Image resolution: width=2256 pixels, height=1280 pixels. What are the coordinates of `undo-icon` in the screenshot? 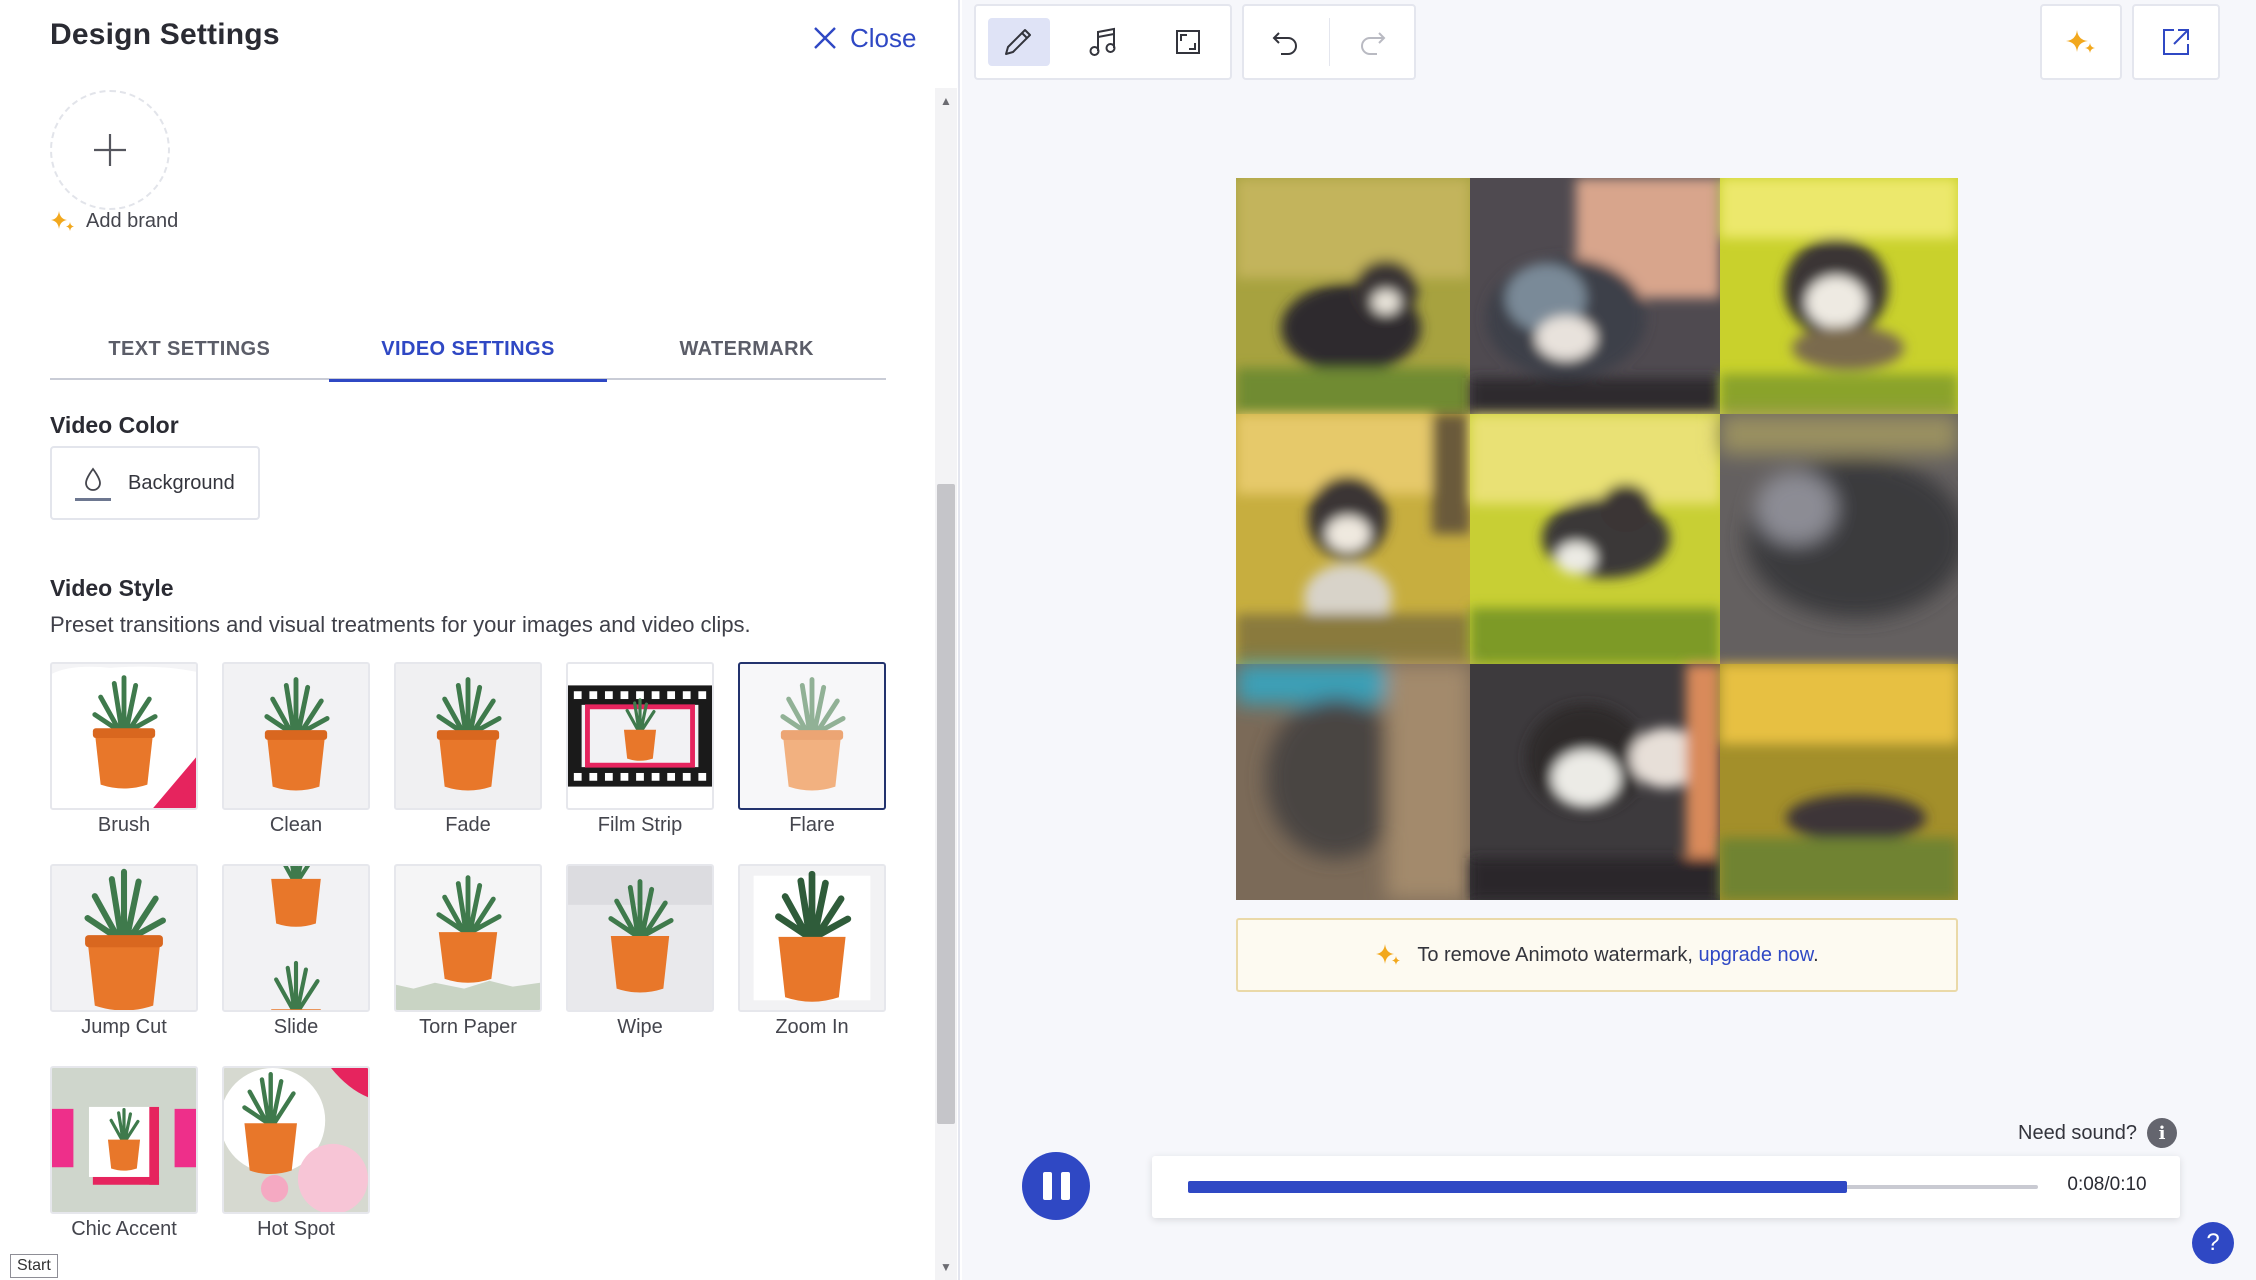 It's located at (1285, 43).